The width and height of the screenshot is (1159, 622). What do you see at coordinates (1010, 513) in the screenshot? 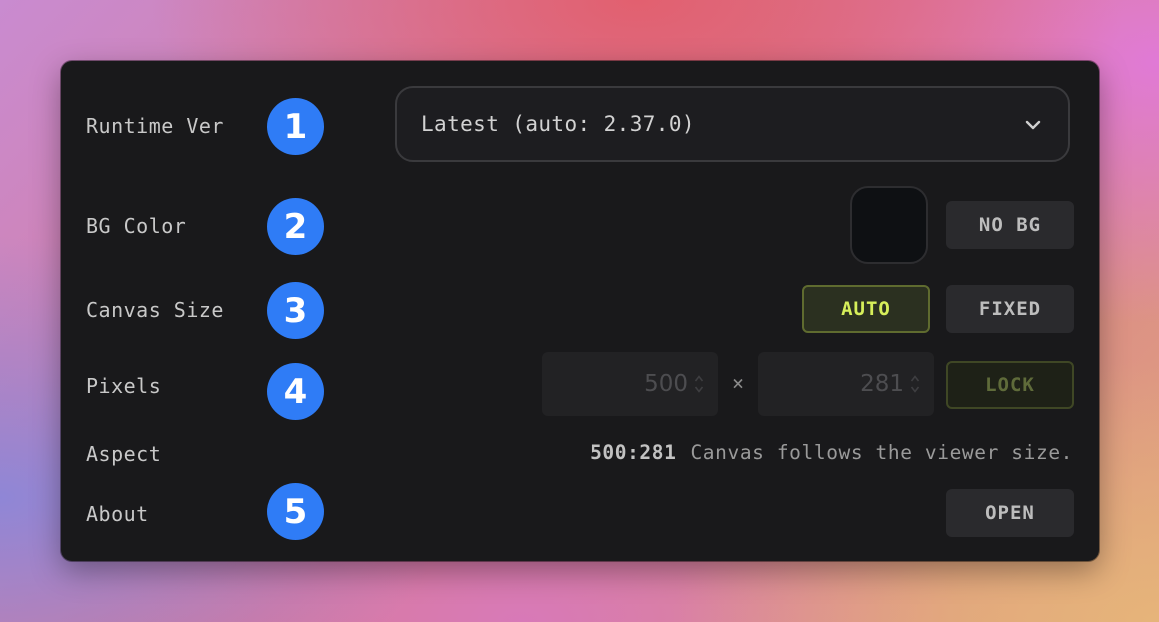
I see `open-about-button: OPEN` at bounding box center [1010, 513].